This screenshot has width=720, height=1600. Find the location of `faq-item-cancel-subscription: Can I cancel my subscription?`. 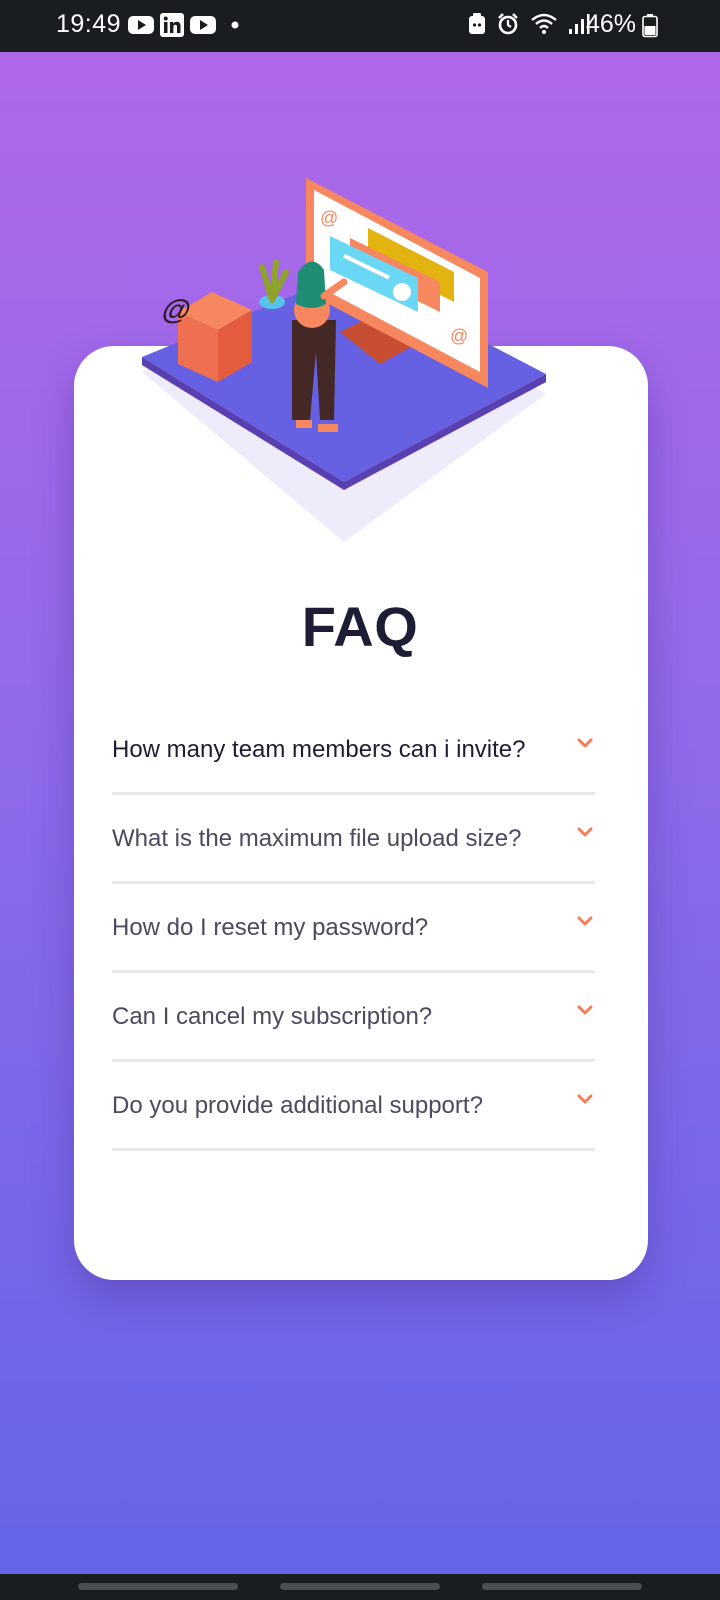

faq-item-cancel-subscription: Can I cancel my subscription? is located at coordinates (353, 1017).